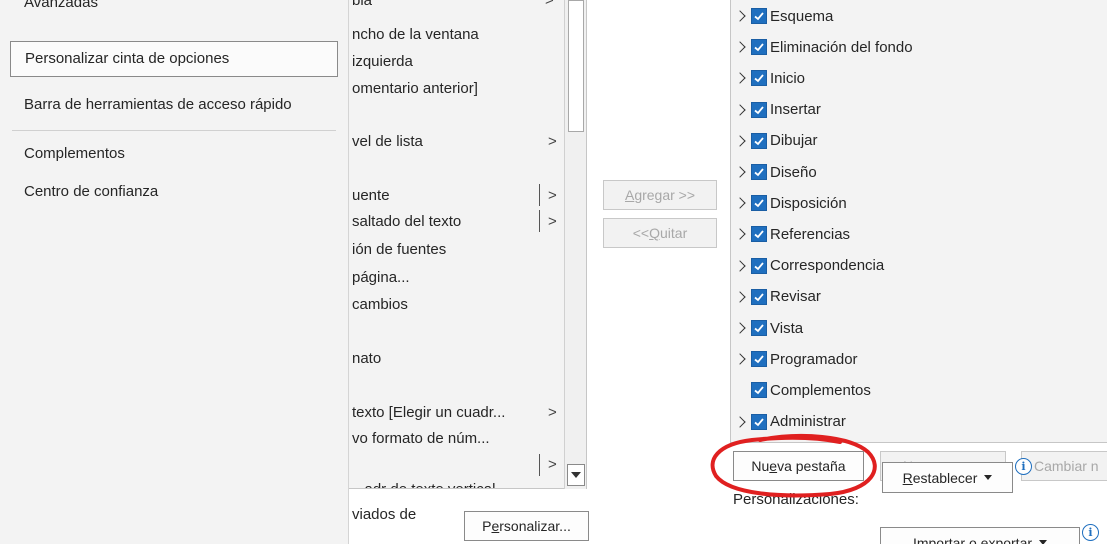  I want to click on nav-item-centro-confianza: Centro de confianza, so click(91, 191).